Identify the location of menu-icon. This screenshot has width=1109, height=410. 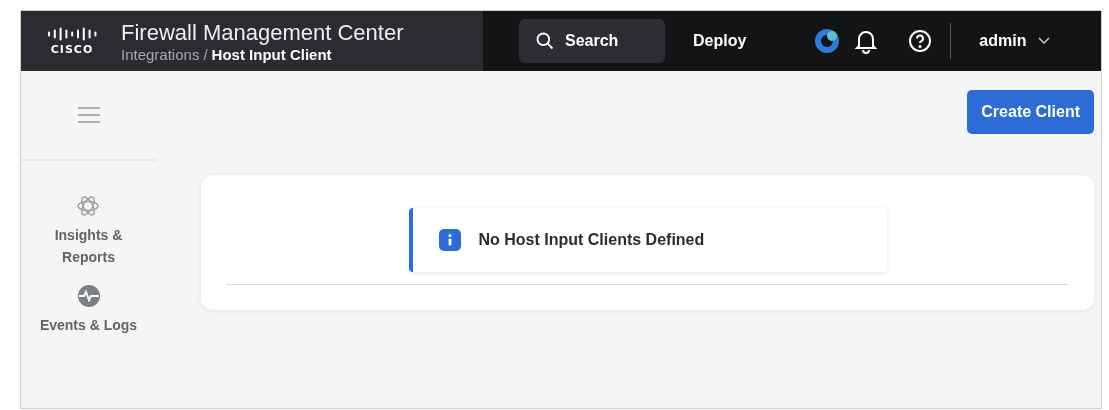
(88, 115).